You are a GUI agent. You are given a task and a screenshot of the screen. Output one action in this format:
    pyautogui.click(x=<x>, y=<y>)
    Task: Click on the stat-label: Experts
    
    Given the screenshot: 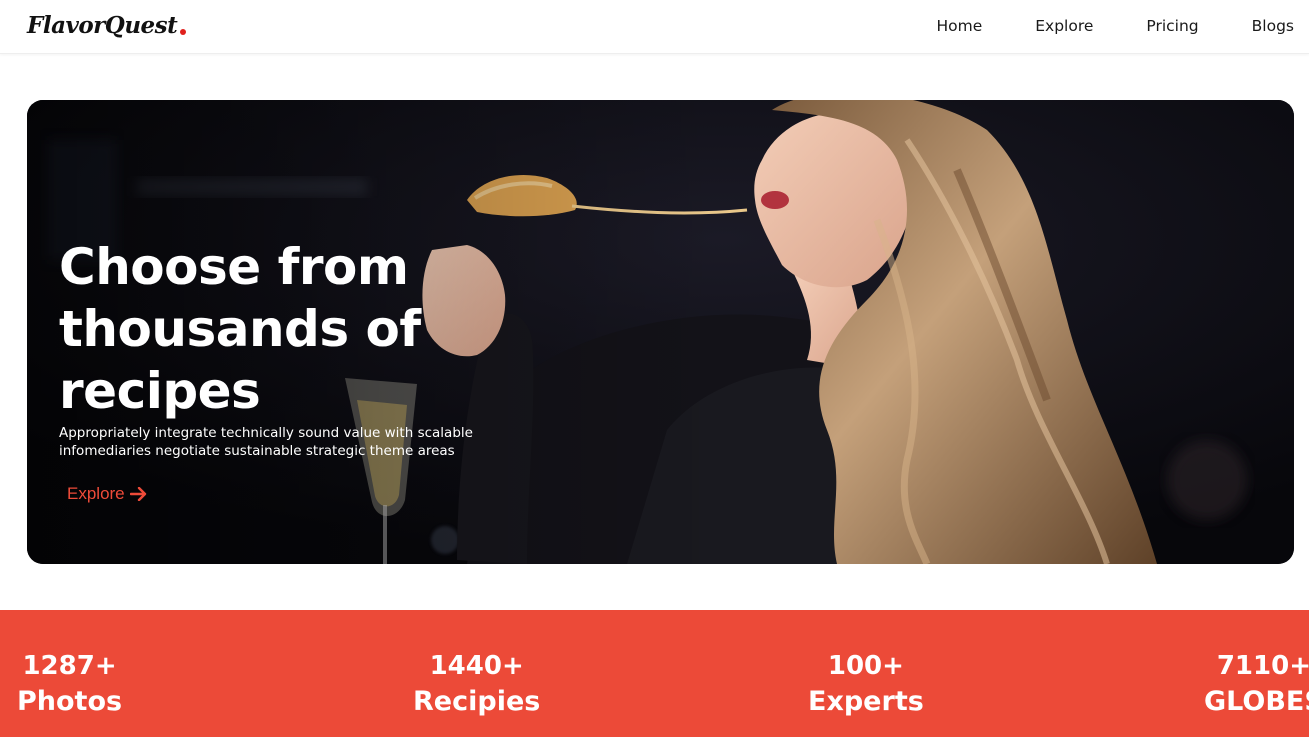 What is the action you would take?
    pyautogui.click(x=866, y=701)
    